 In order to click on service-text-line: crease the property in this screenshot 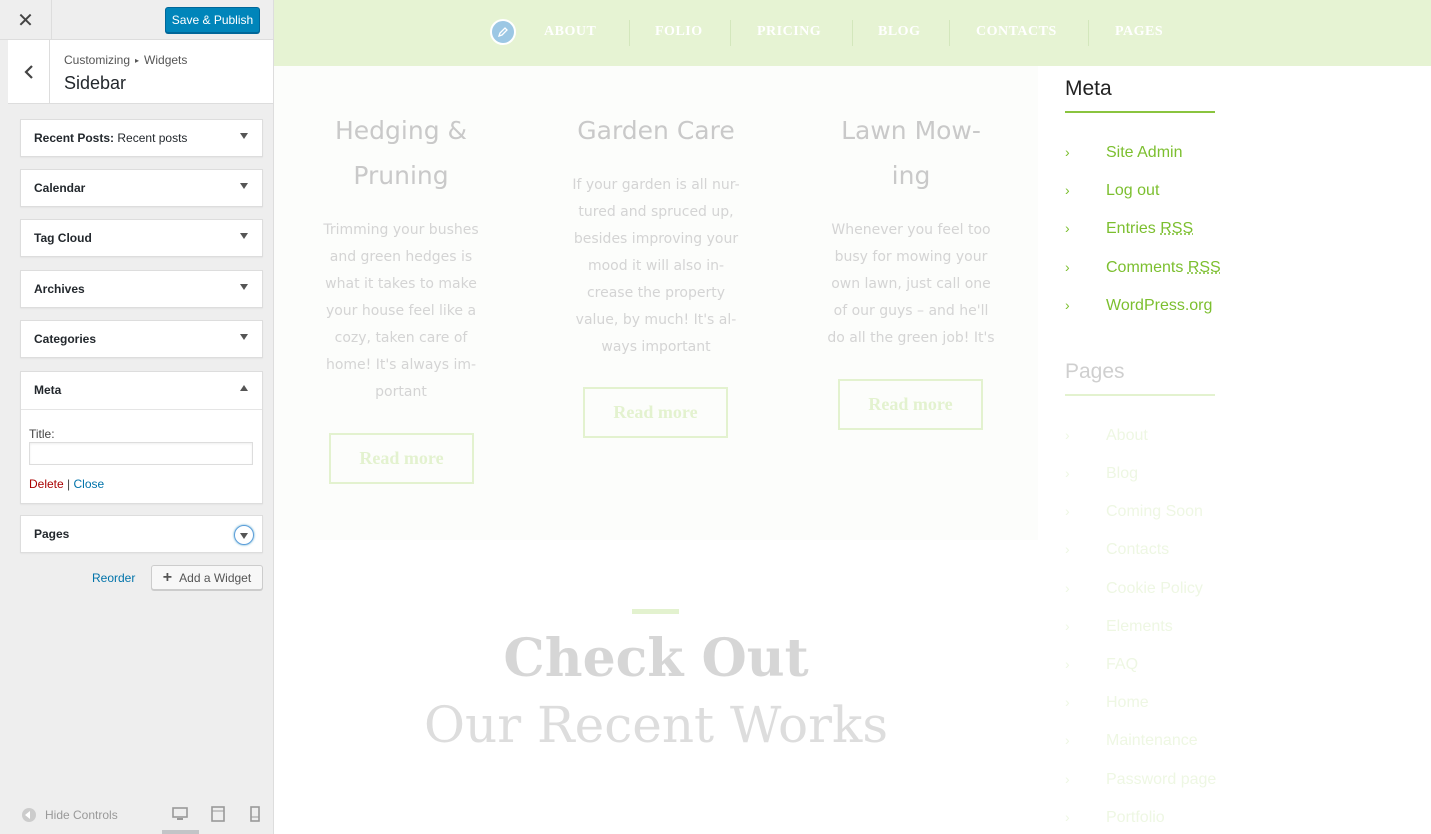, I will do `click(656, 293)`.